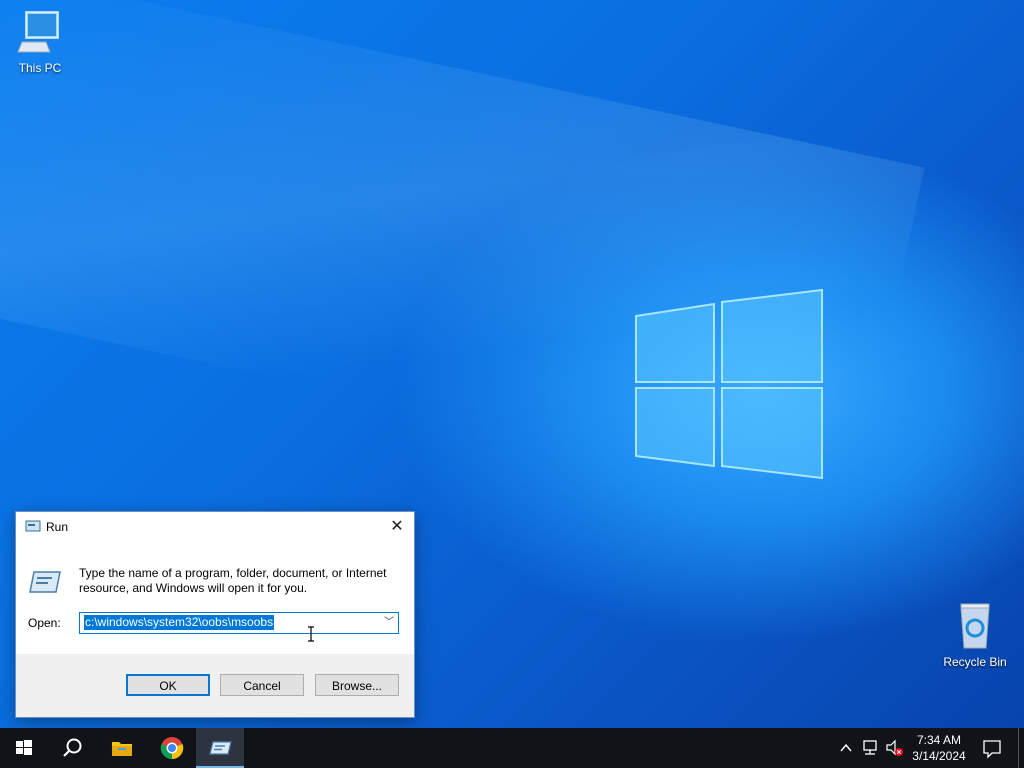 This screenshot has width=1024, height=773. Describe the element at coordinates (975, 662) in the screenshot. I see `recycle-bin-label: Recycle Bin` at that location.